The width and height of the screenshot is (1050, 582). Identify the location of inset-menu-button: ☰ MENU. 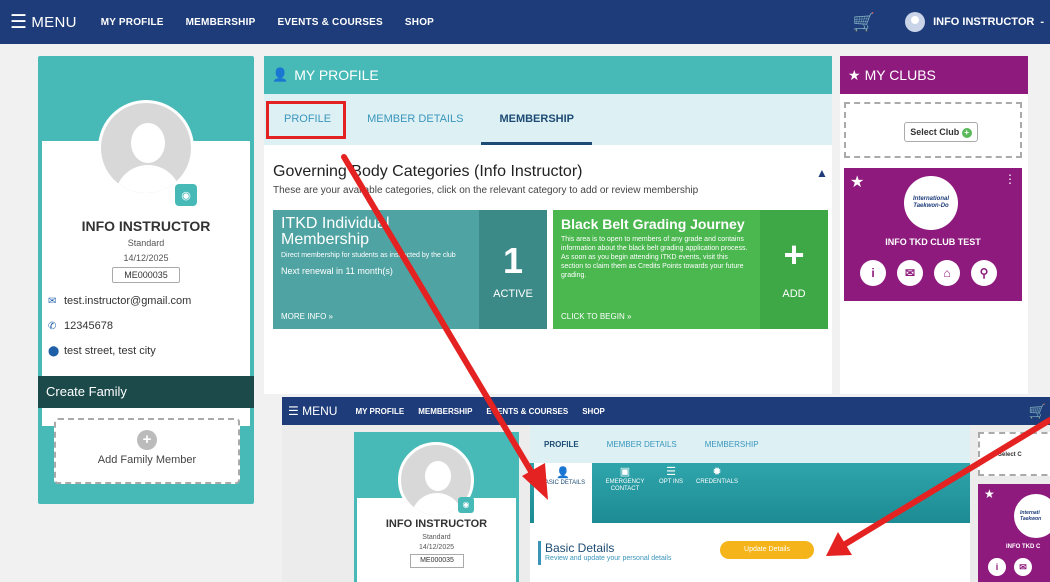
(313, 411).